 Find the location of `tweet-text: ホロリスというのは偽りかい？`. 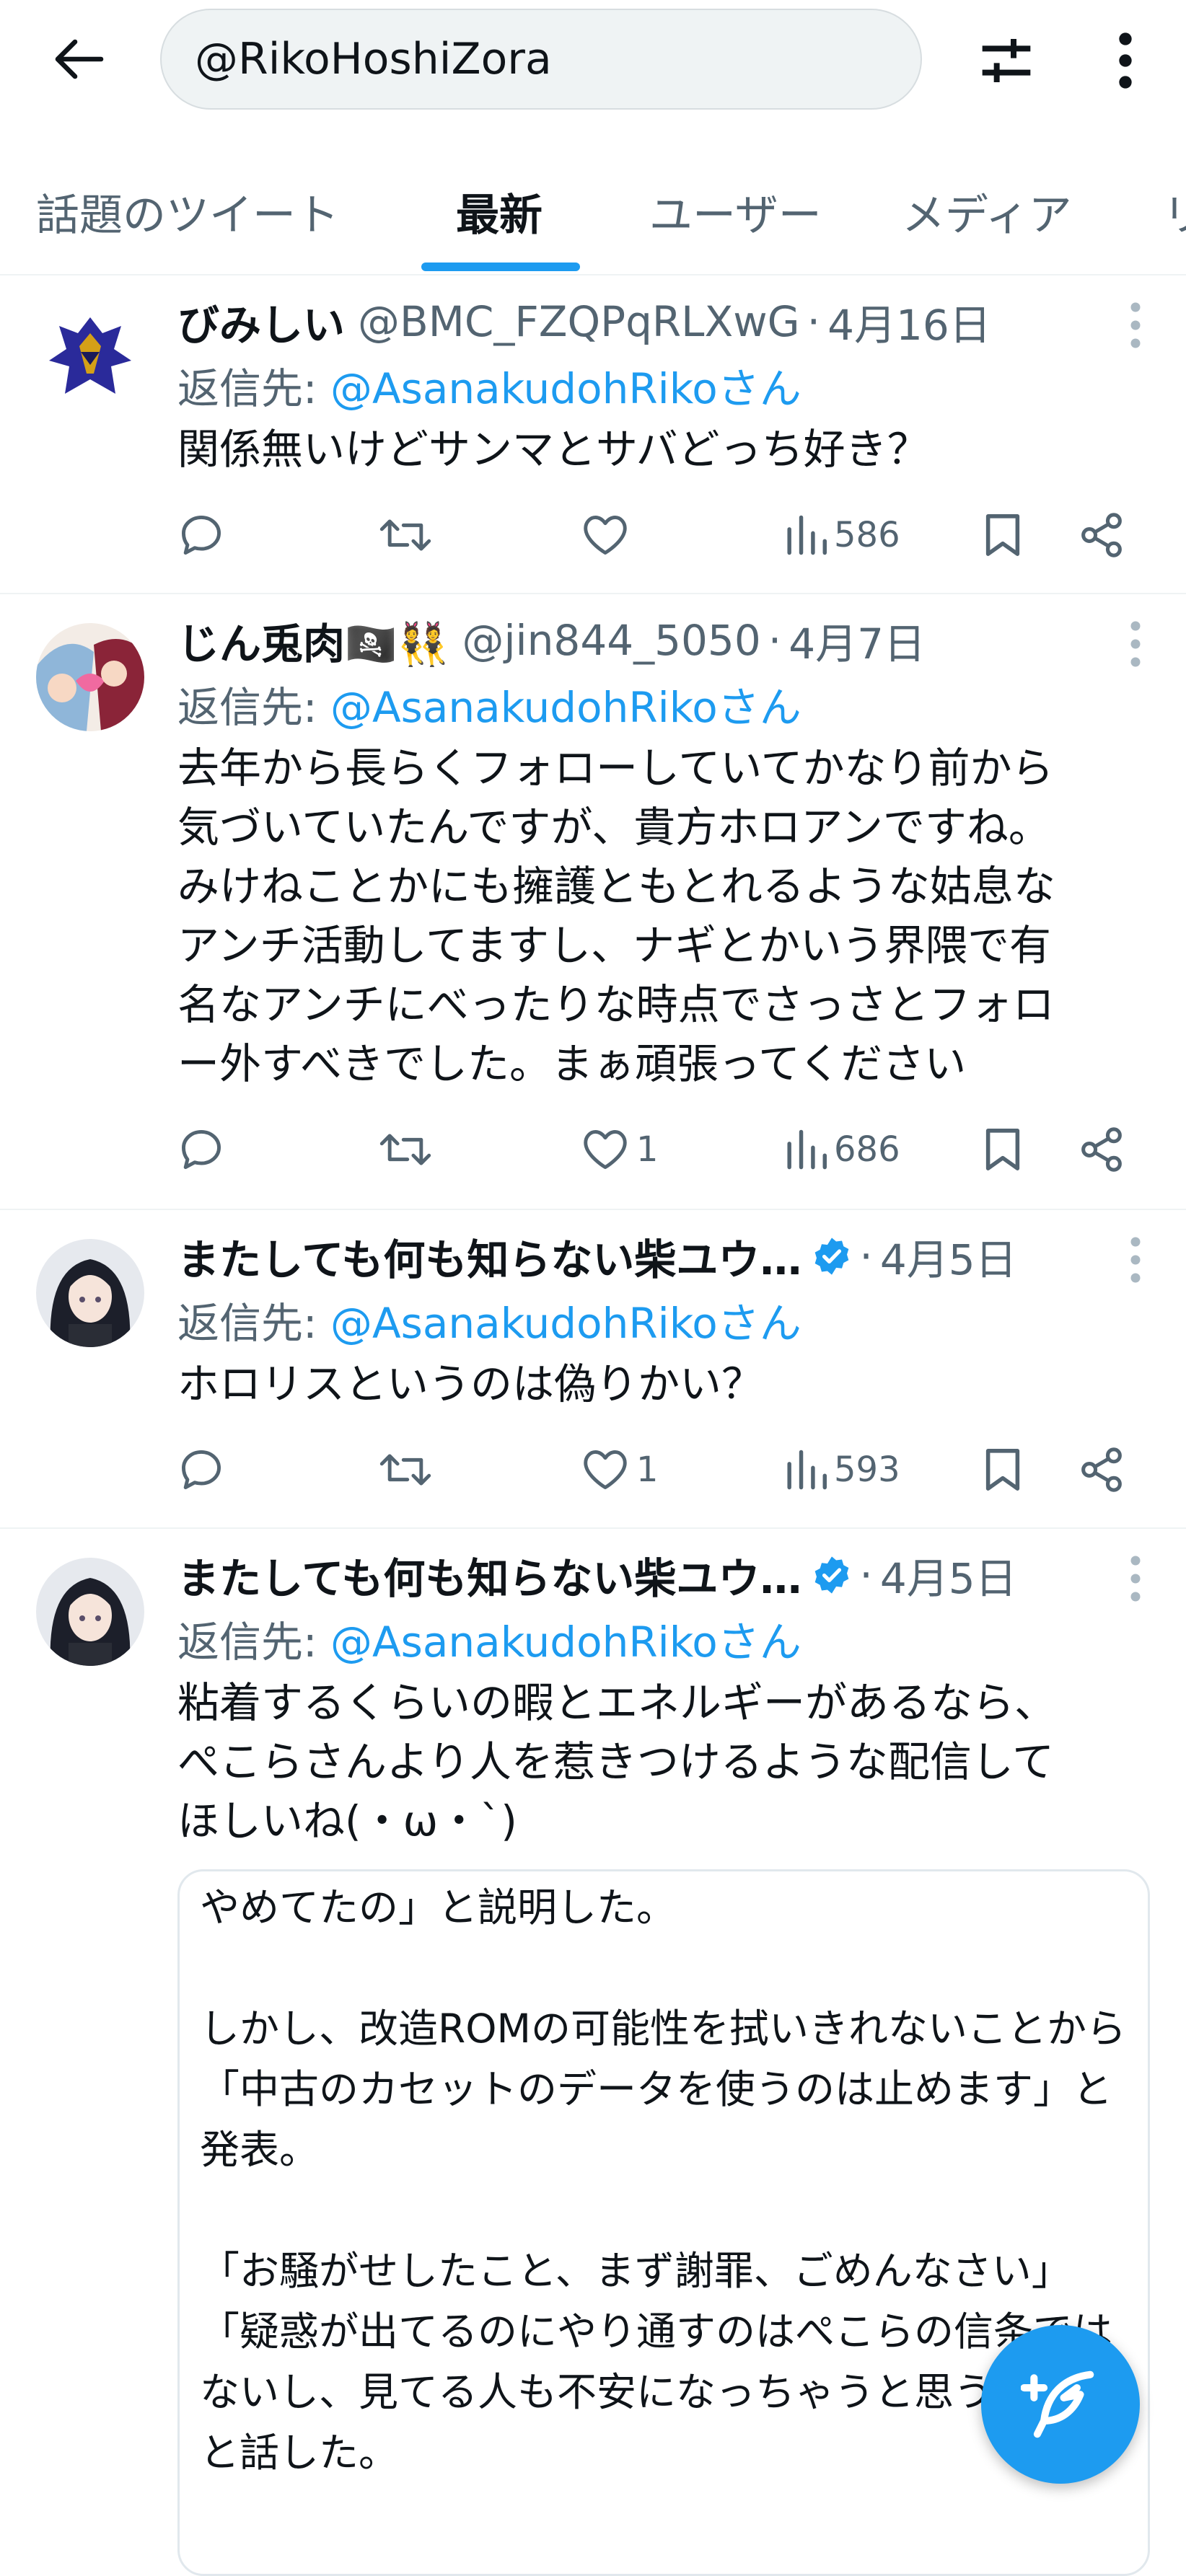

tweet-text: ホロリスというのは偽りかい？ is located at coordinates (470, 1383).